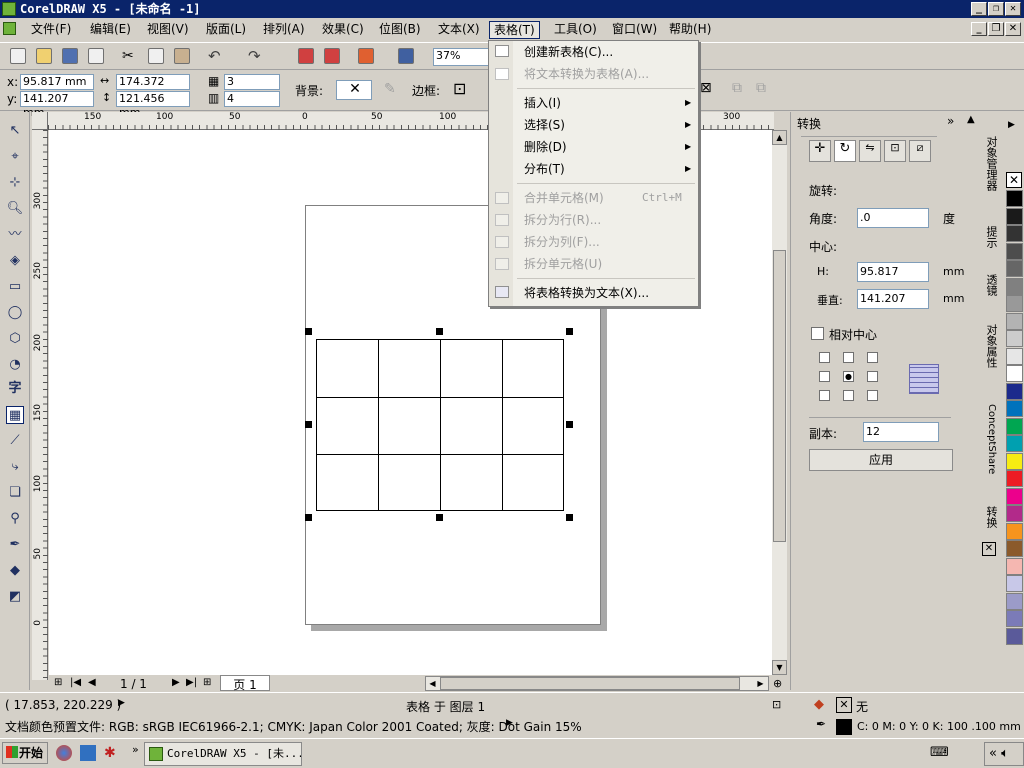 Image resolution: width=1024 pixels, height=768 pixels. I want to click on menu-window: 窗口(W), so click(634, 30).